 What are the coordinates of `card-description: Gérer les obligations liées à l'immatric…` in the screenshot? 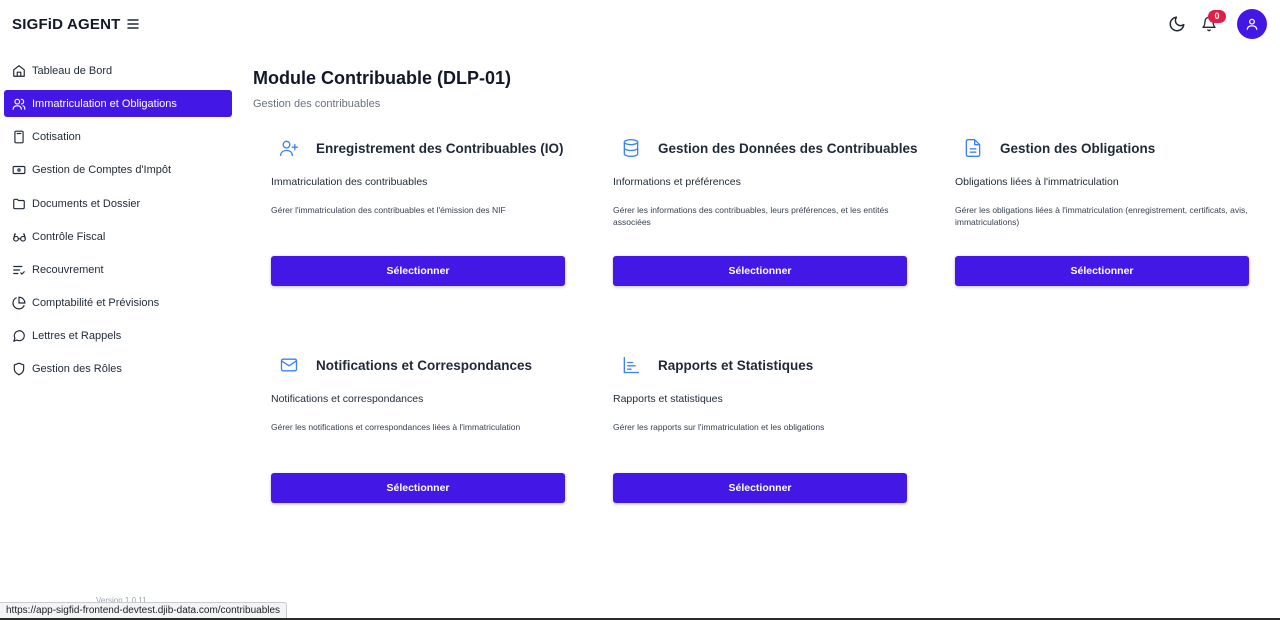 It's located at (1101, 216).